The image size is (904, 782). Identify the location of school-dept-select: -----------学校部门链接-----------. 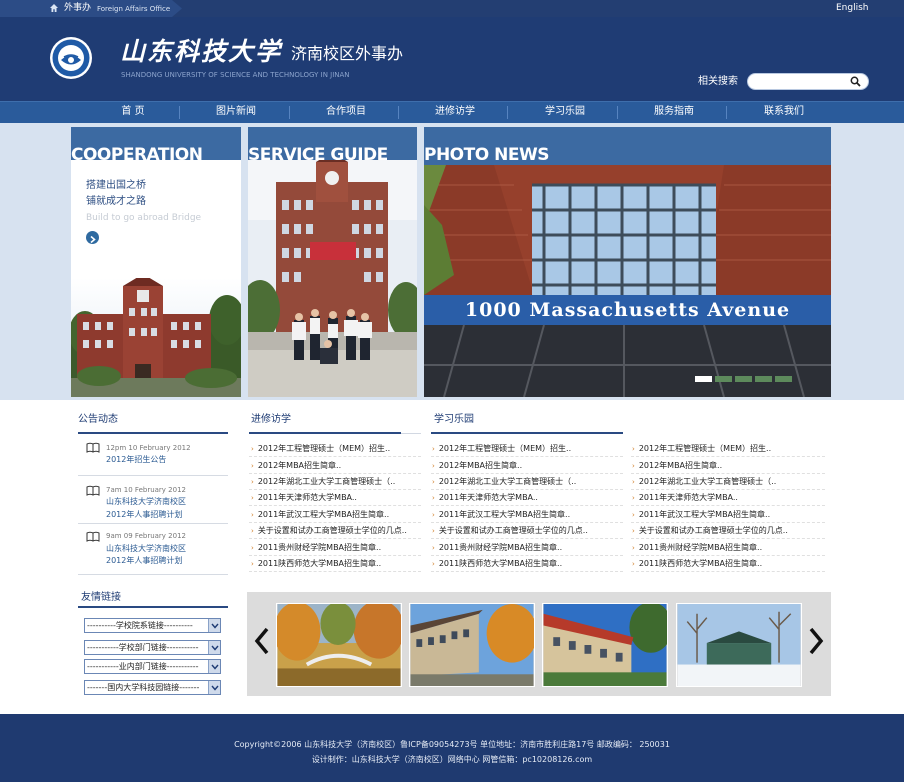
(152, 647).